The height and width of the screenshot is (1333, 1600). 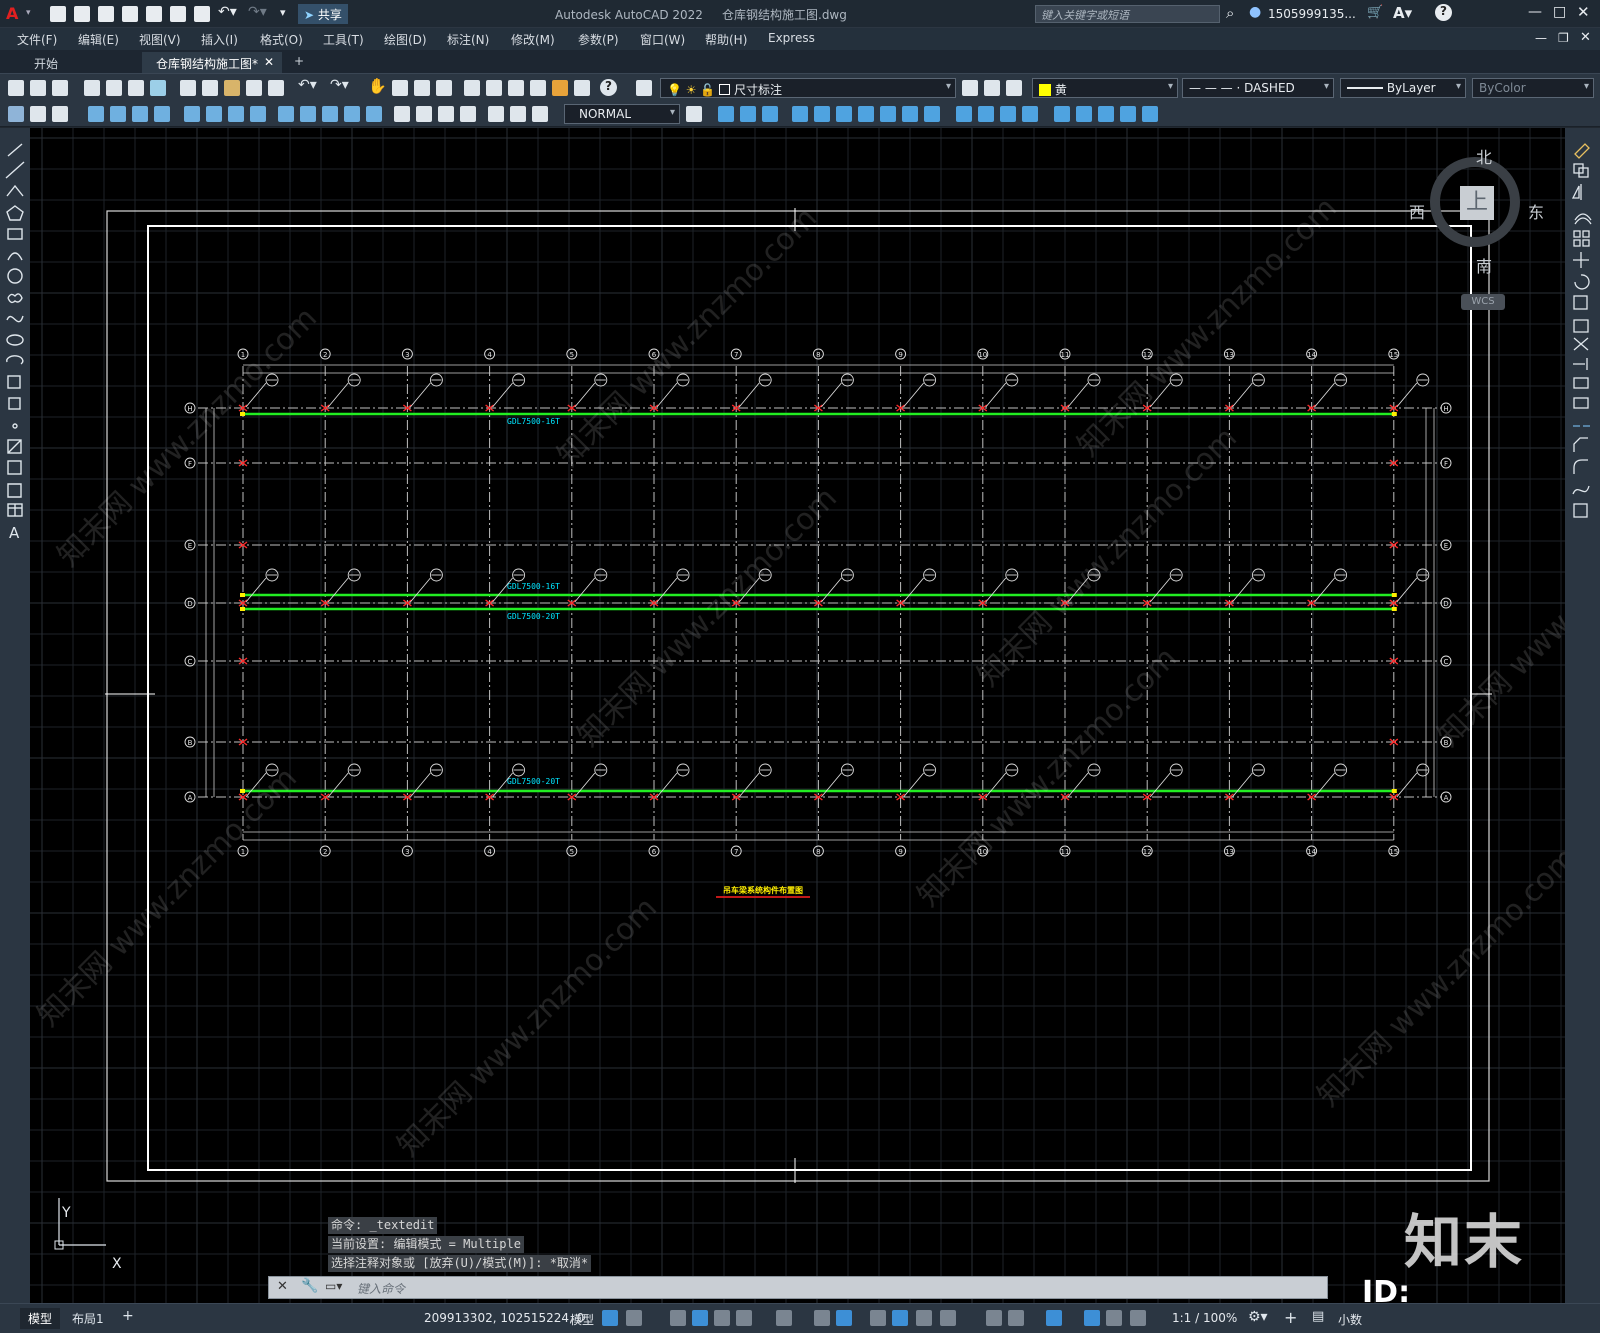 What do you see at coordinates (748, 114) in the screenshot?
I see `union-icon` at bounding box center [748, 114].